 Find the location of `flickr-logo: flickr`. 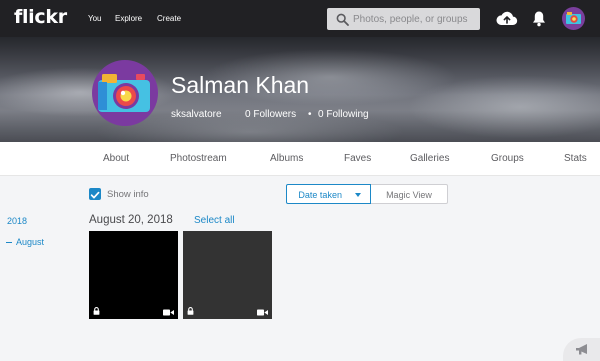

flickr-logo: flickr is located at coordinates (40, 17).